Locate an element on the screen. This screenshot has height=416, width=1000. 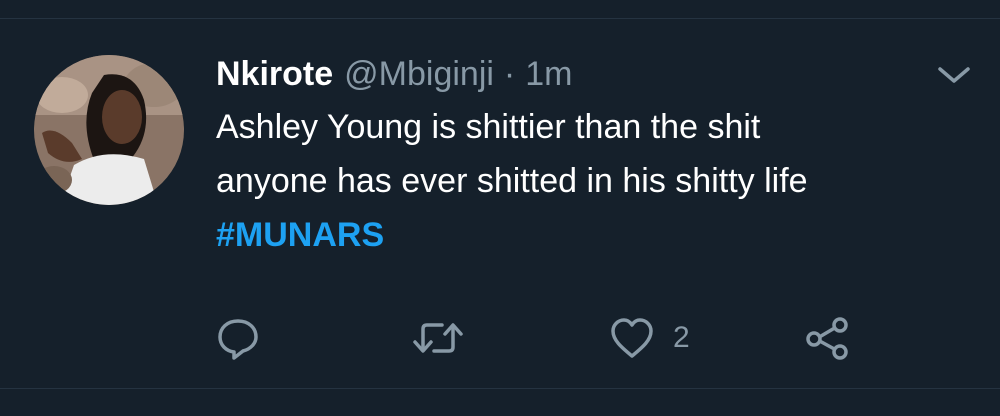
like-button: 2 is located at coordinates (649, 338).